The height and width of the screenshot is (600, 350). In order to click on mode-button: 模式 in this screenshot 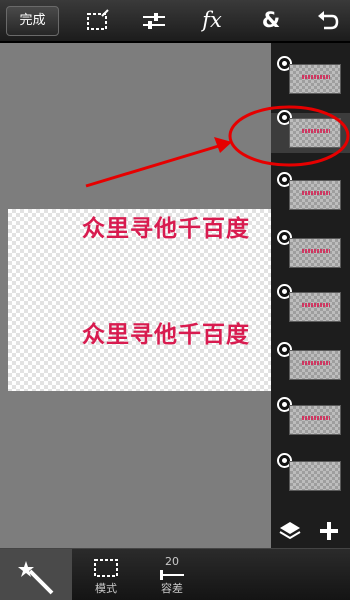, I will do `click(106, 574)`.